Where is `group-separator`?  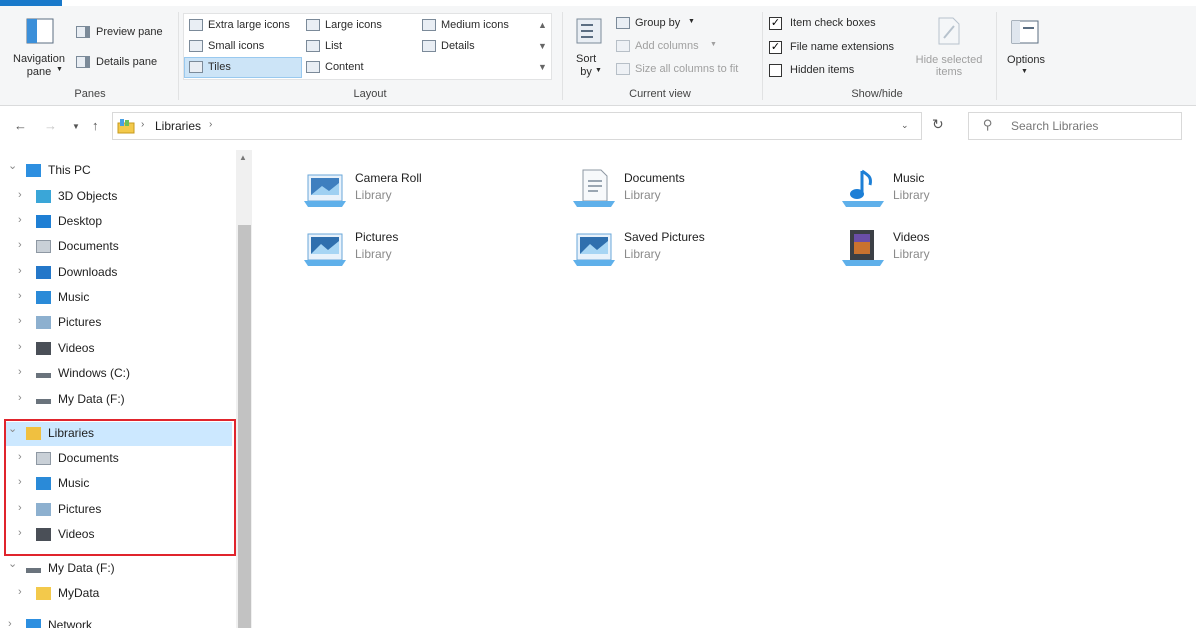 group-separator is located at coordinates (562, 56).